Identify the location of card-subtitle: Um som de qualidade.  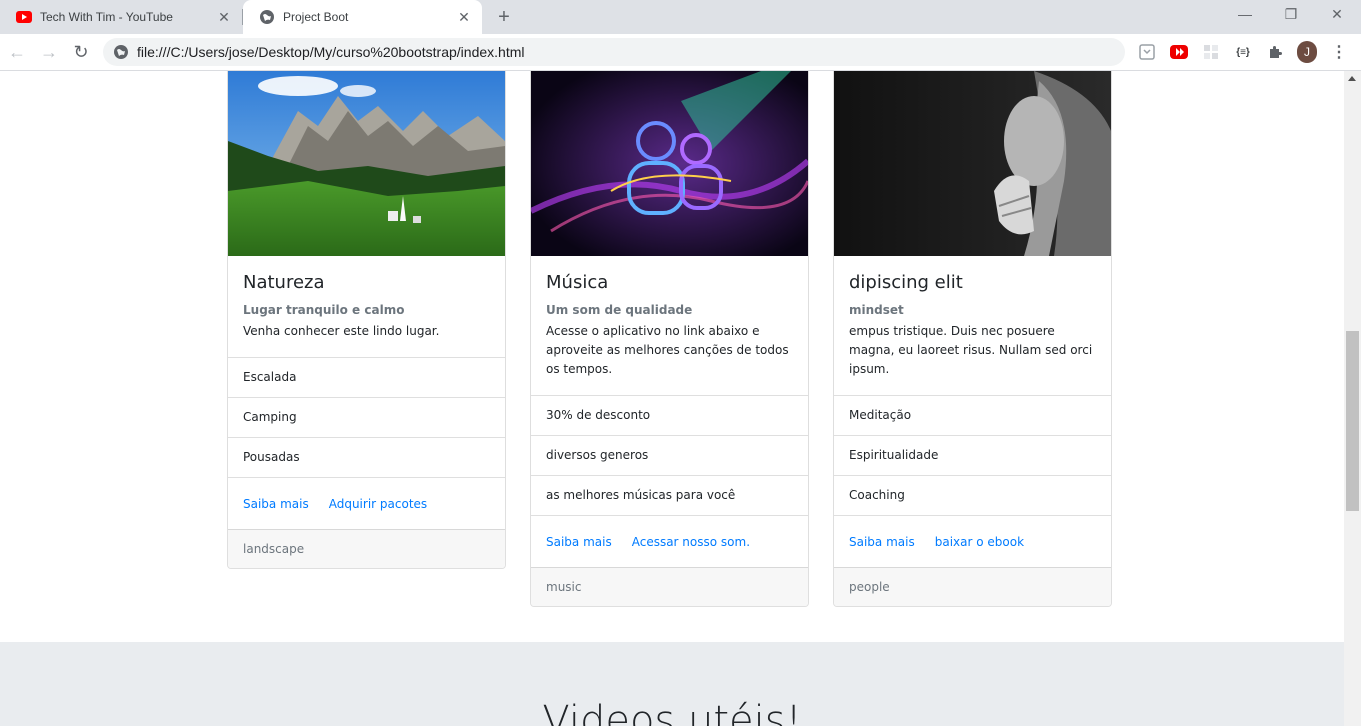
(619, 310).